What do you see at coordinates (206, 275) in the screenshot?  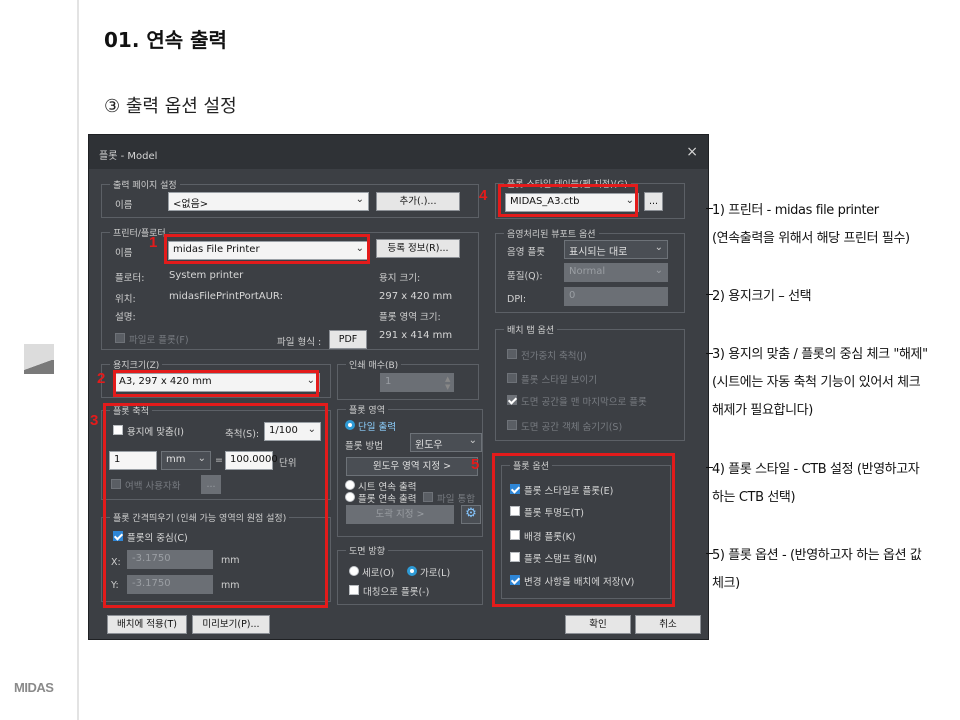 I see `plotter-value: System printer` at bounding box center [206, 275].